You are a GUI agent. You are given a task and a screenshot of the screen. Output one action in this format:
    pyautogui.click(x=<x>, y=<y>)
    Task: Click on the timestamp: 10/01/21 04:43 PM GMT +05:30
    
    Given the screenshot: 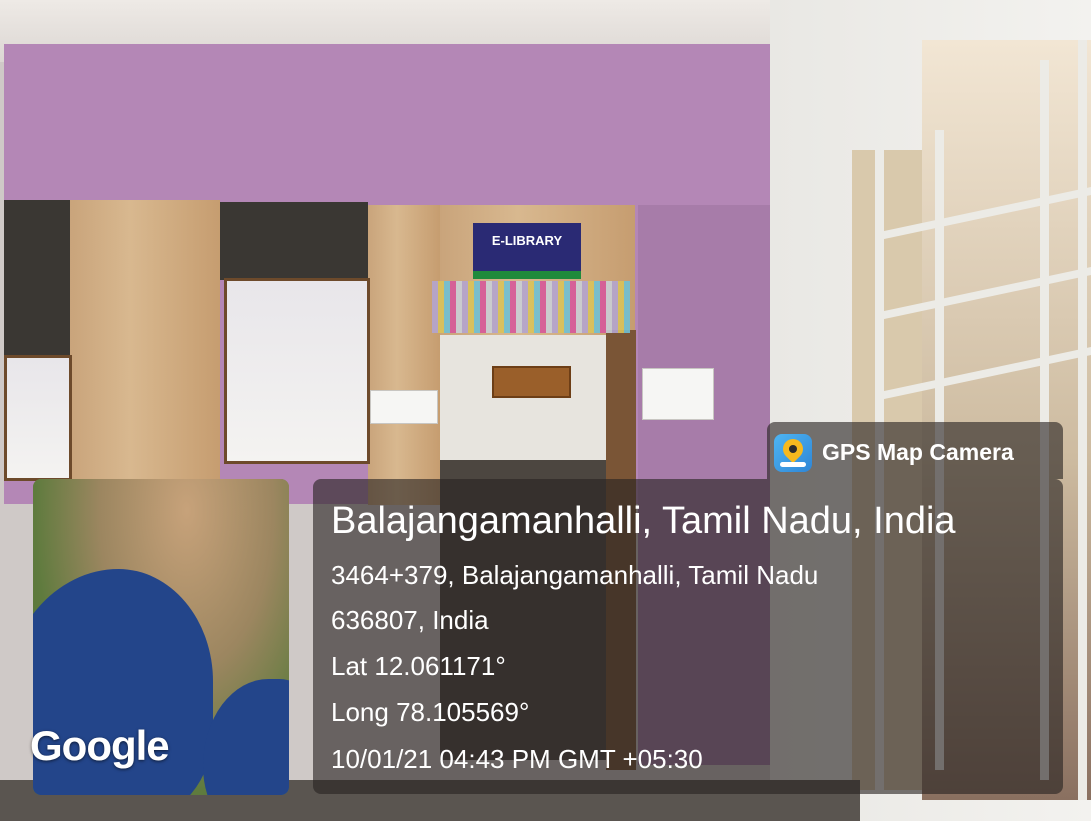 What is the action you would take?
    pyautogui.click(x=517, y=759)
    